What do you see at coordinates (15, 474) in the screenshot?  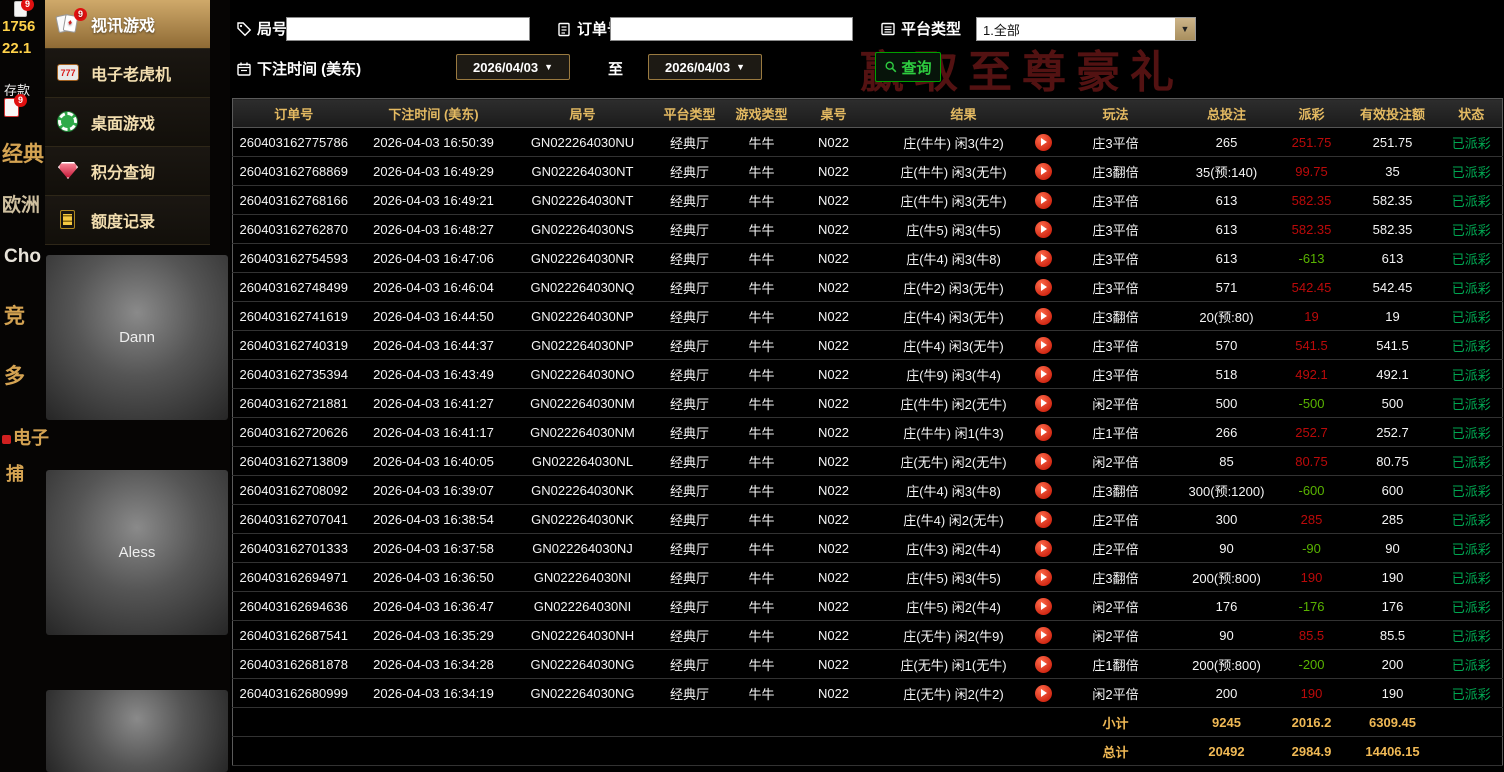 I see `category-fishing: 捕` at bounding box center [15, 474].